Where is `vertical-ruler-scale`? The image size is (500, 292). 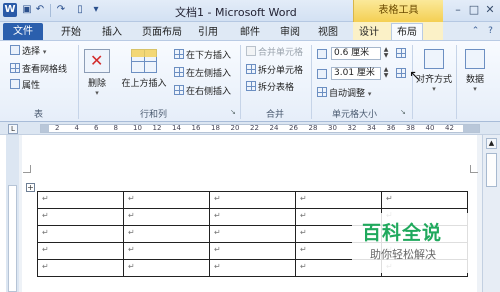 vertical-ruler-scale is located at coordinates (12, 238).